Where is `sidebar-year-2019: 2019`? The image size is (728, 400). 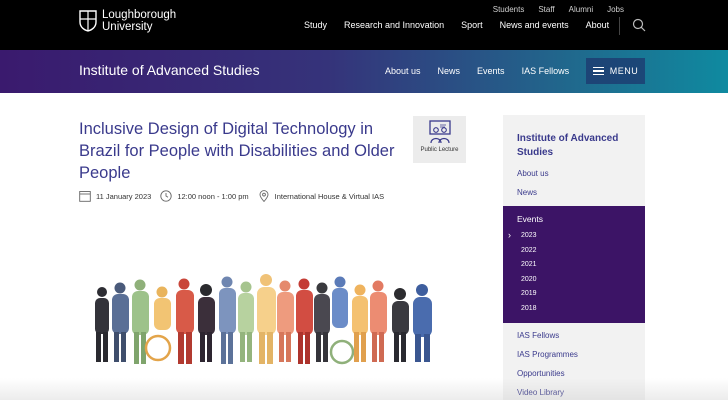 sidebar-year-2019: 2019 is located at coordinates (529, 293).